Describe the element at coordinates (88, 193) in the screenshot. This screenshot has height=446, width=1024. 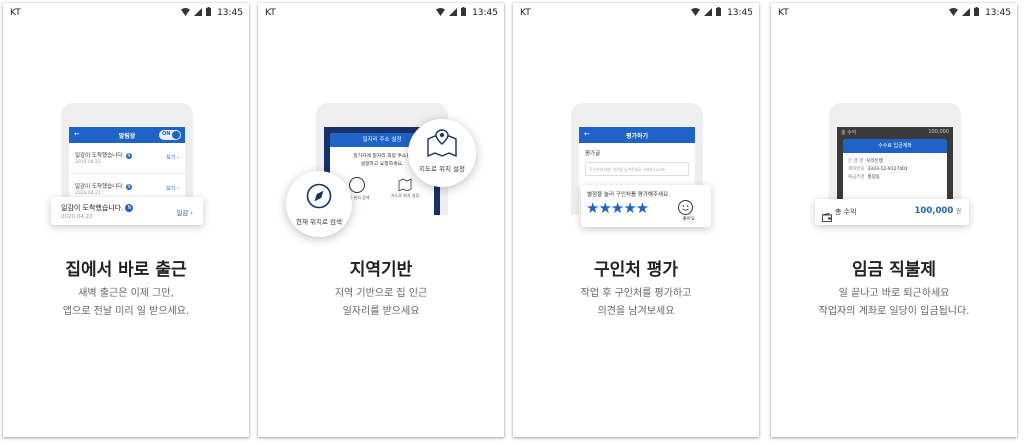
I see `row-date: 2020.04.21` at that location.